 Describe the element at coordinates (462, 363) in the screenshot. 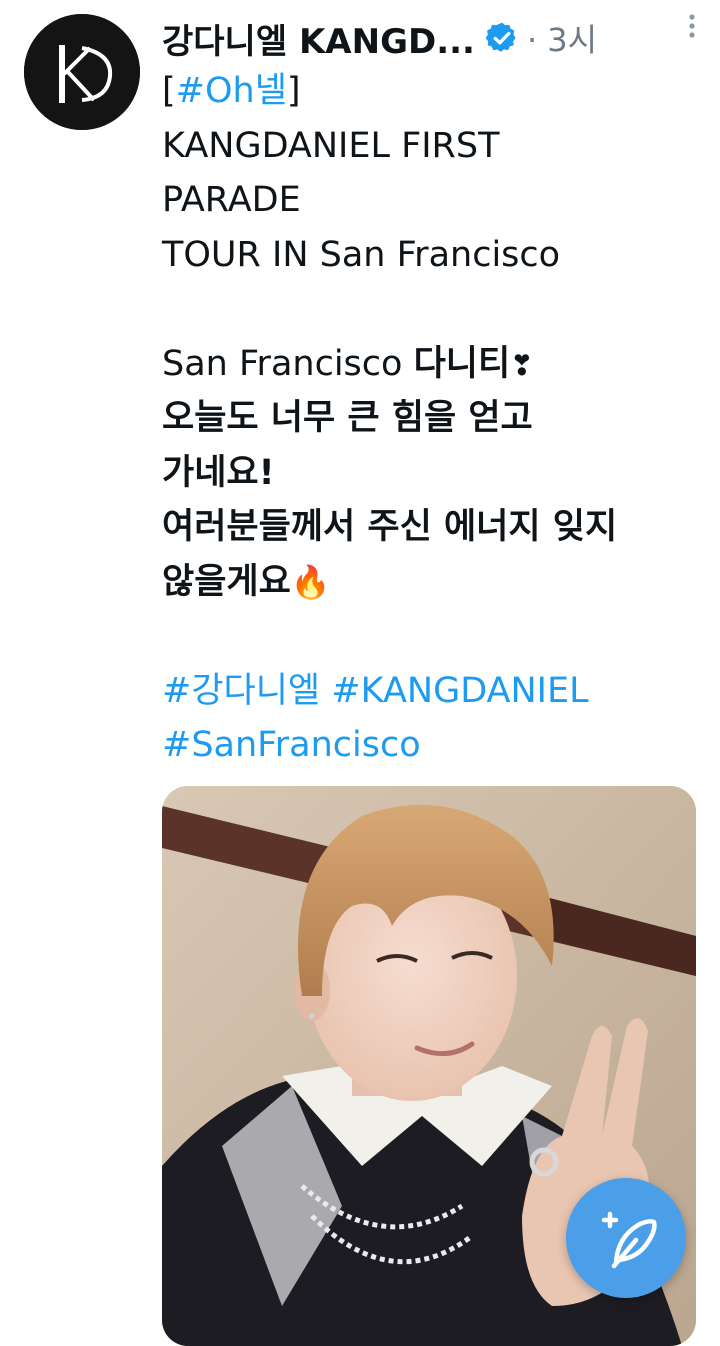

I see `tweet-line-4-kr: 다니티` at that location.